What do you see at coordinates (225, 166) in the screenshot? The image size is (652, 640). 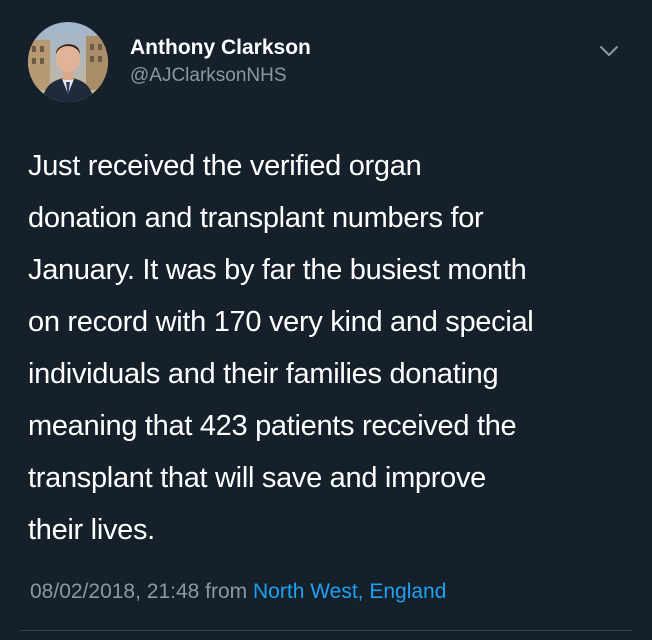 I see `tweet-text-line: Just received the verified organ` at bounding box center [225, 166].